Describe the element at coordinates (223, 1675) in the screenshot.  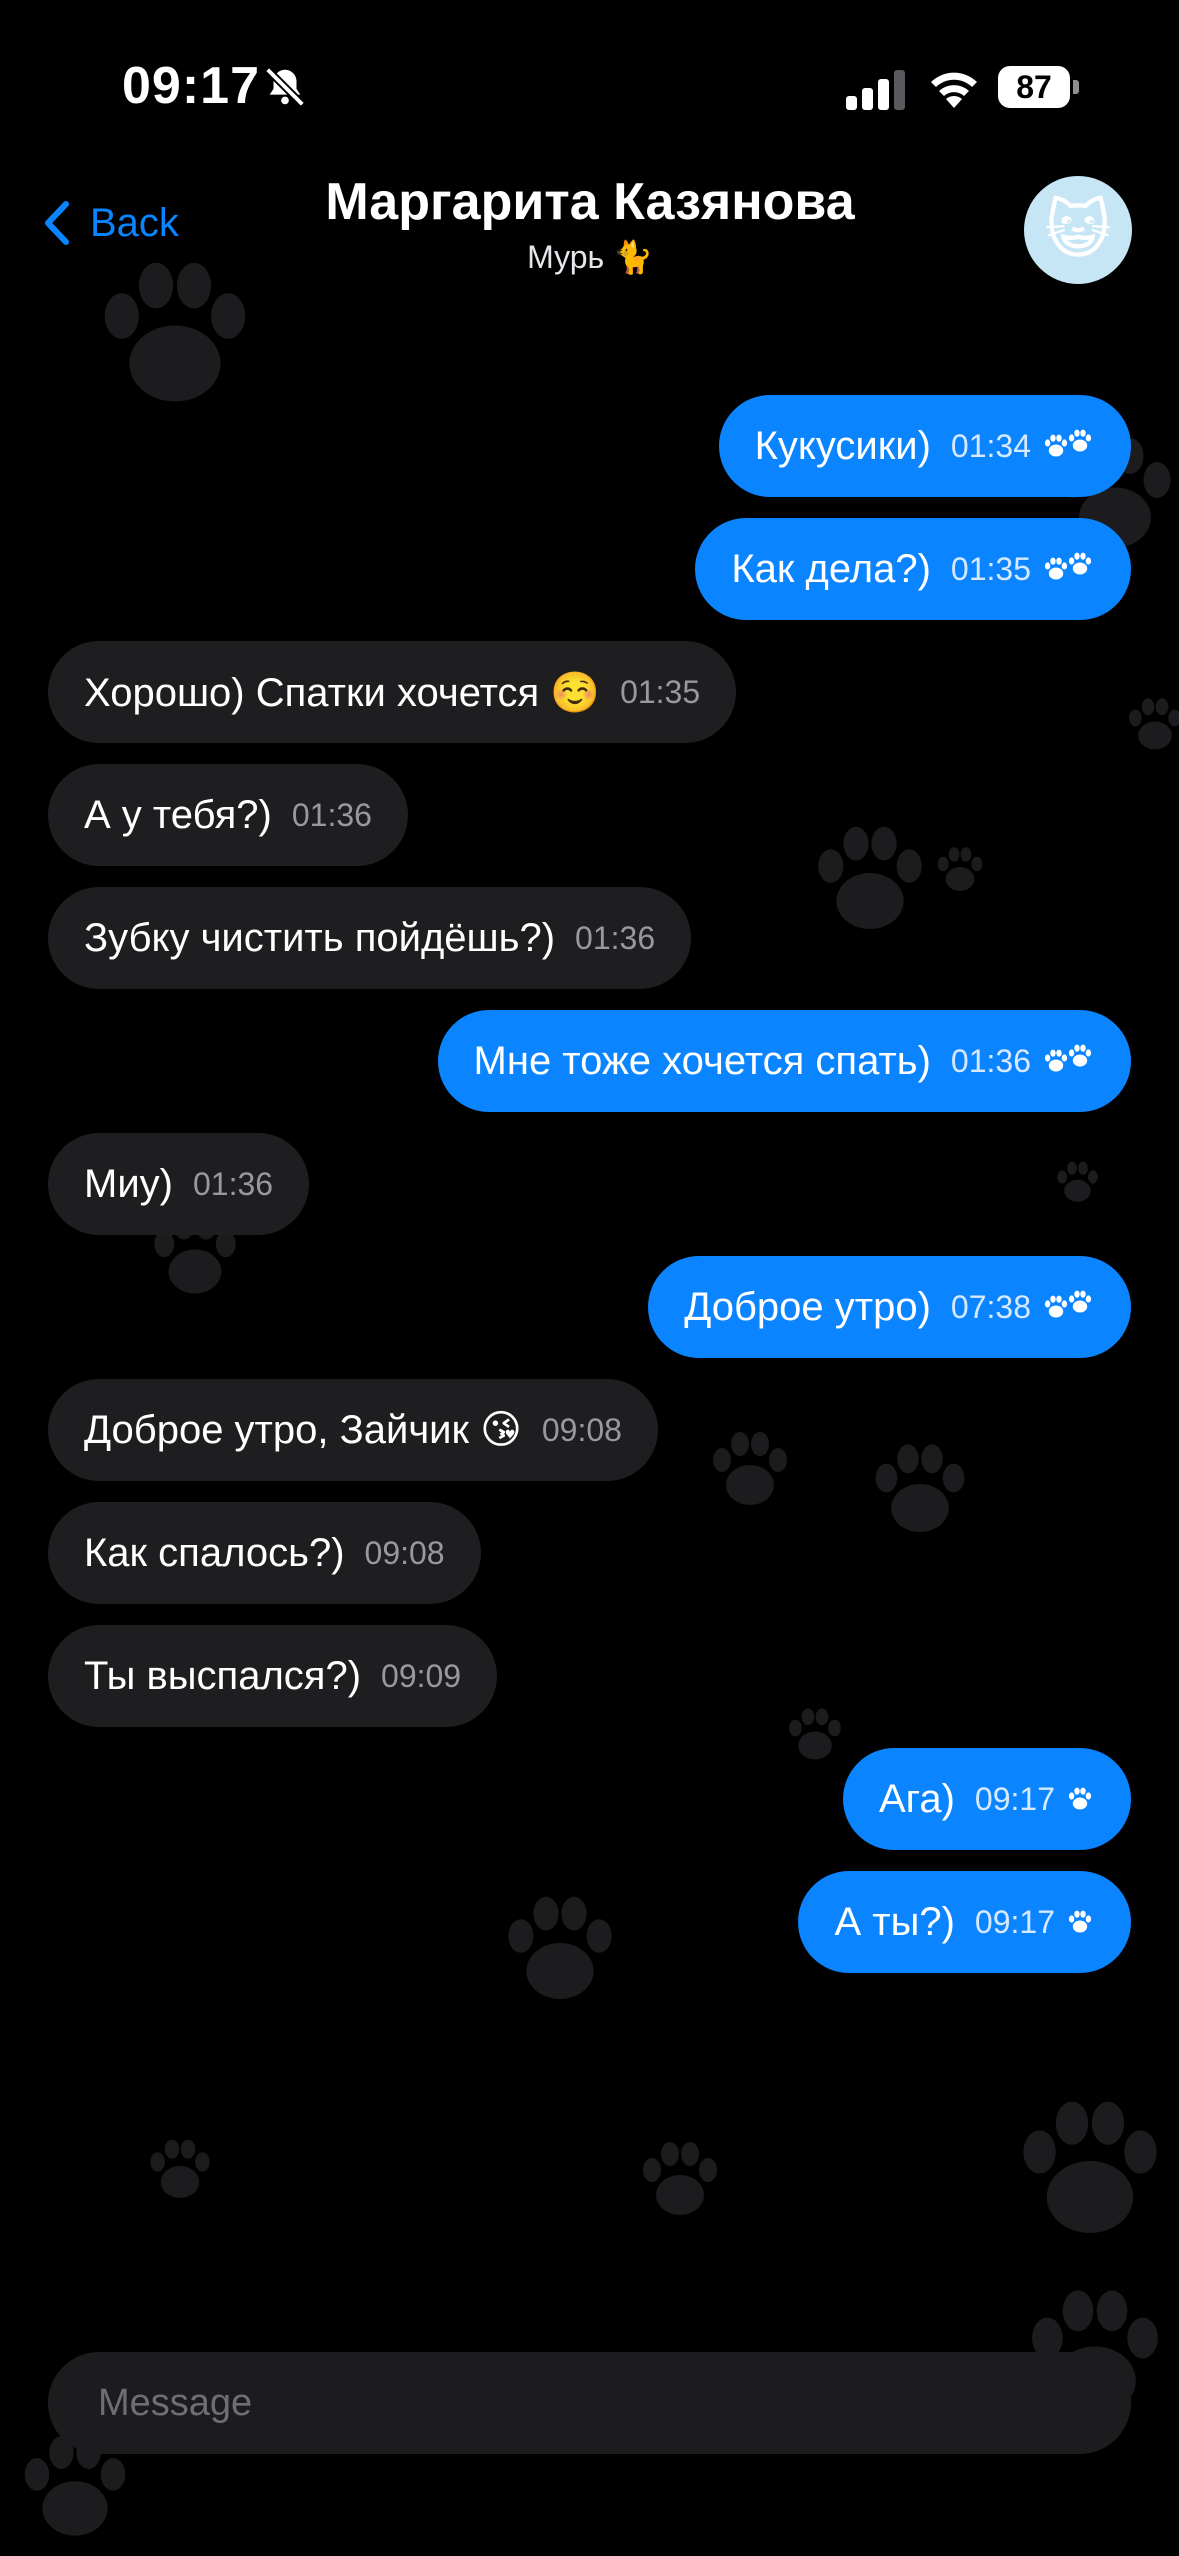
I see `message-text: Ты выспался?)` at that location.